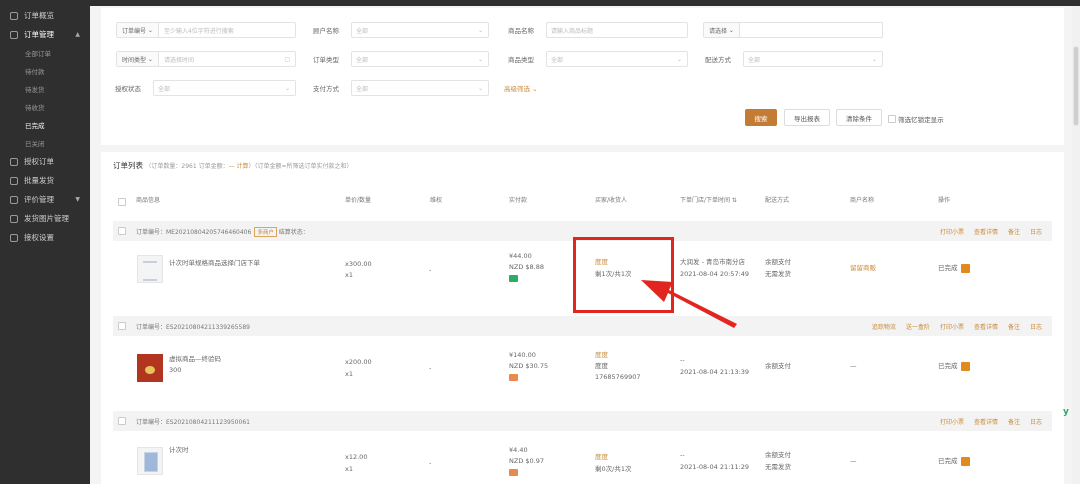 The width and height of the screenshot is (1080, 484). What do you see at coordinates (712, 262) in the screenshot?
I see `order-store: 大润发 - 青岛市南分店` at bounding box center [712, 262].